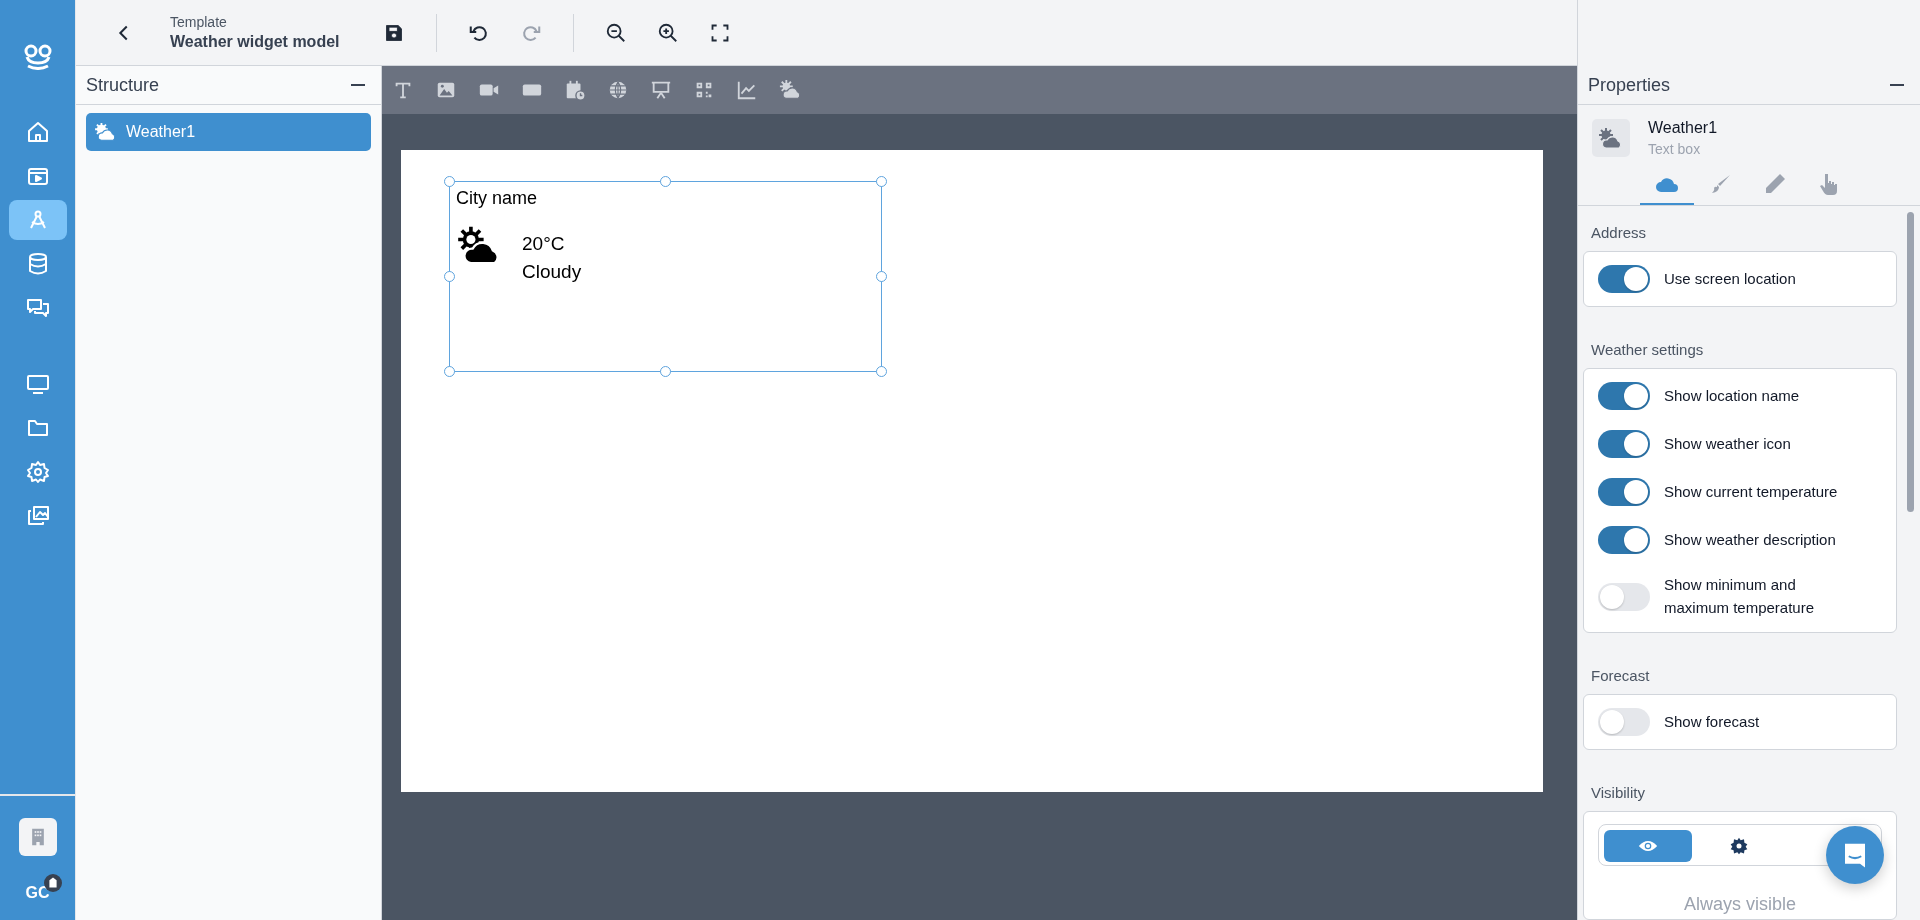  I want to click on toggle-label: Show minimum and maximum temperature, so click(1740, 596).